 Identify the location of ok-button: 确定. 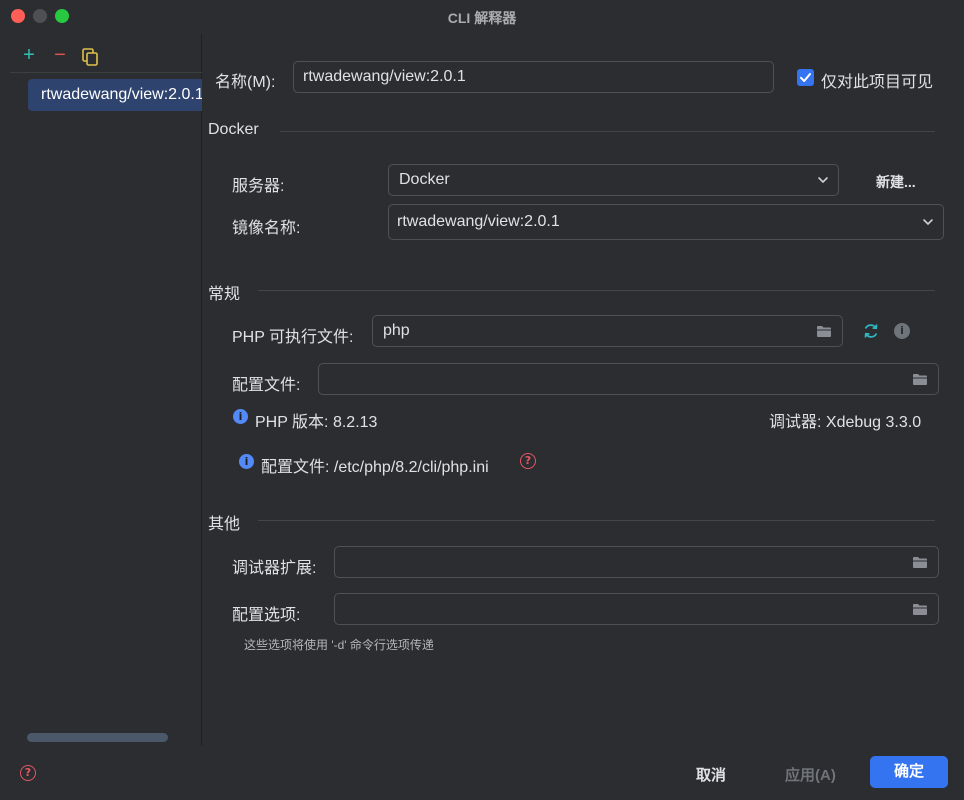
(909, 772).